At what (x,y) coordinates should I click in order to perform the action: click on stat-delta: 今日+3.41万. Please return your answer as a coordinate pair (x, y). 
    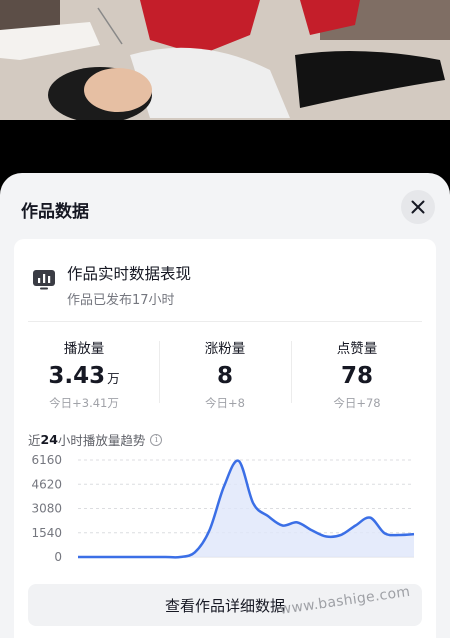
    Looking at the image, I should click on (84, 403).